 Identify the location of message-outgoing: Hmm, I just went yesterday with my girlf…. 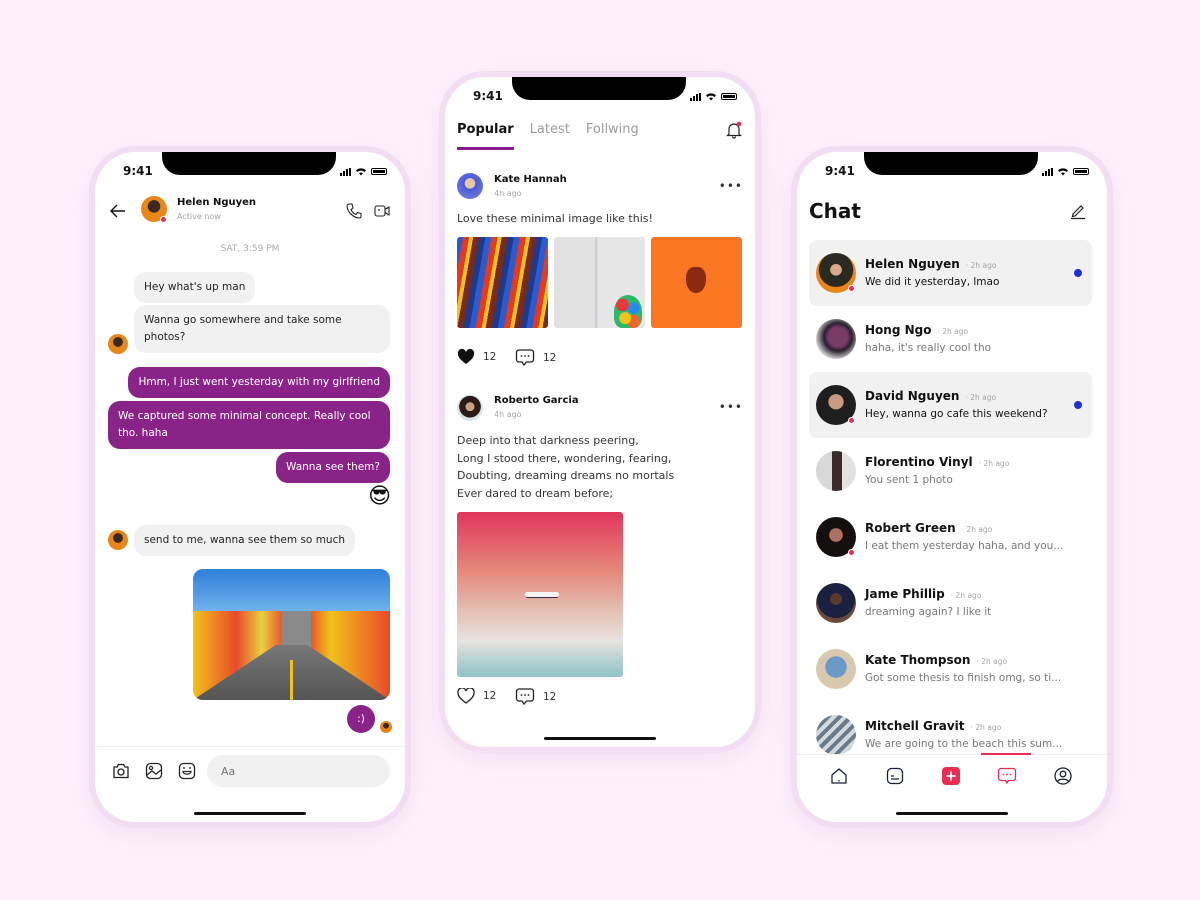
(259, 382).